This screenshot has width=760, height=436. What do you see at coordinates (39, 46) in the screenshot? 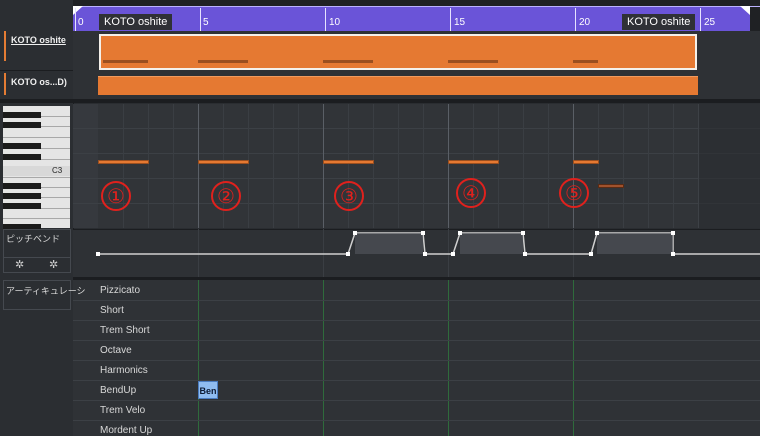
I see `track-name-koto-oshite: KOTO oshite` at bounding box center [39, 46].